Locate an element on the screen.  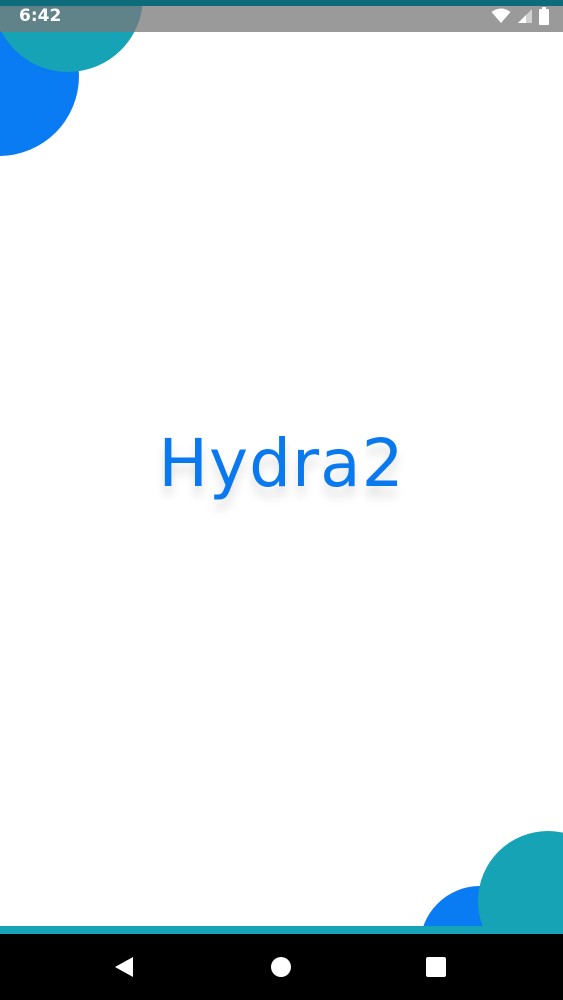
status-icons is located at coordinates (520, 18).